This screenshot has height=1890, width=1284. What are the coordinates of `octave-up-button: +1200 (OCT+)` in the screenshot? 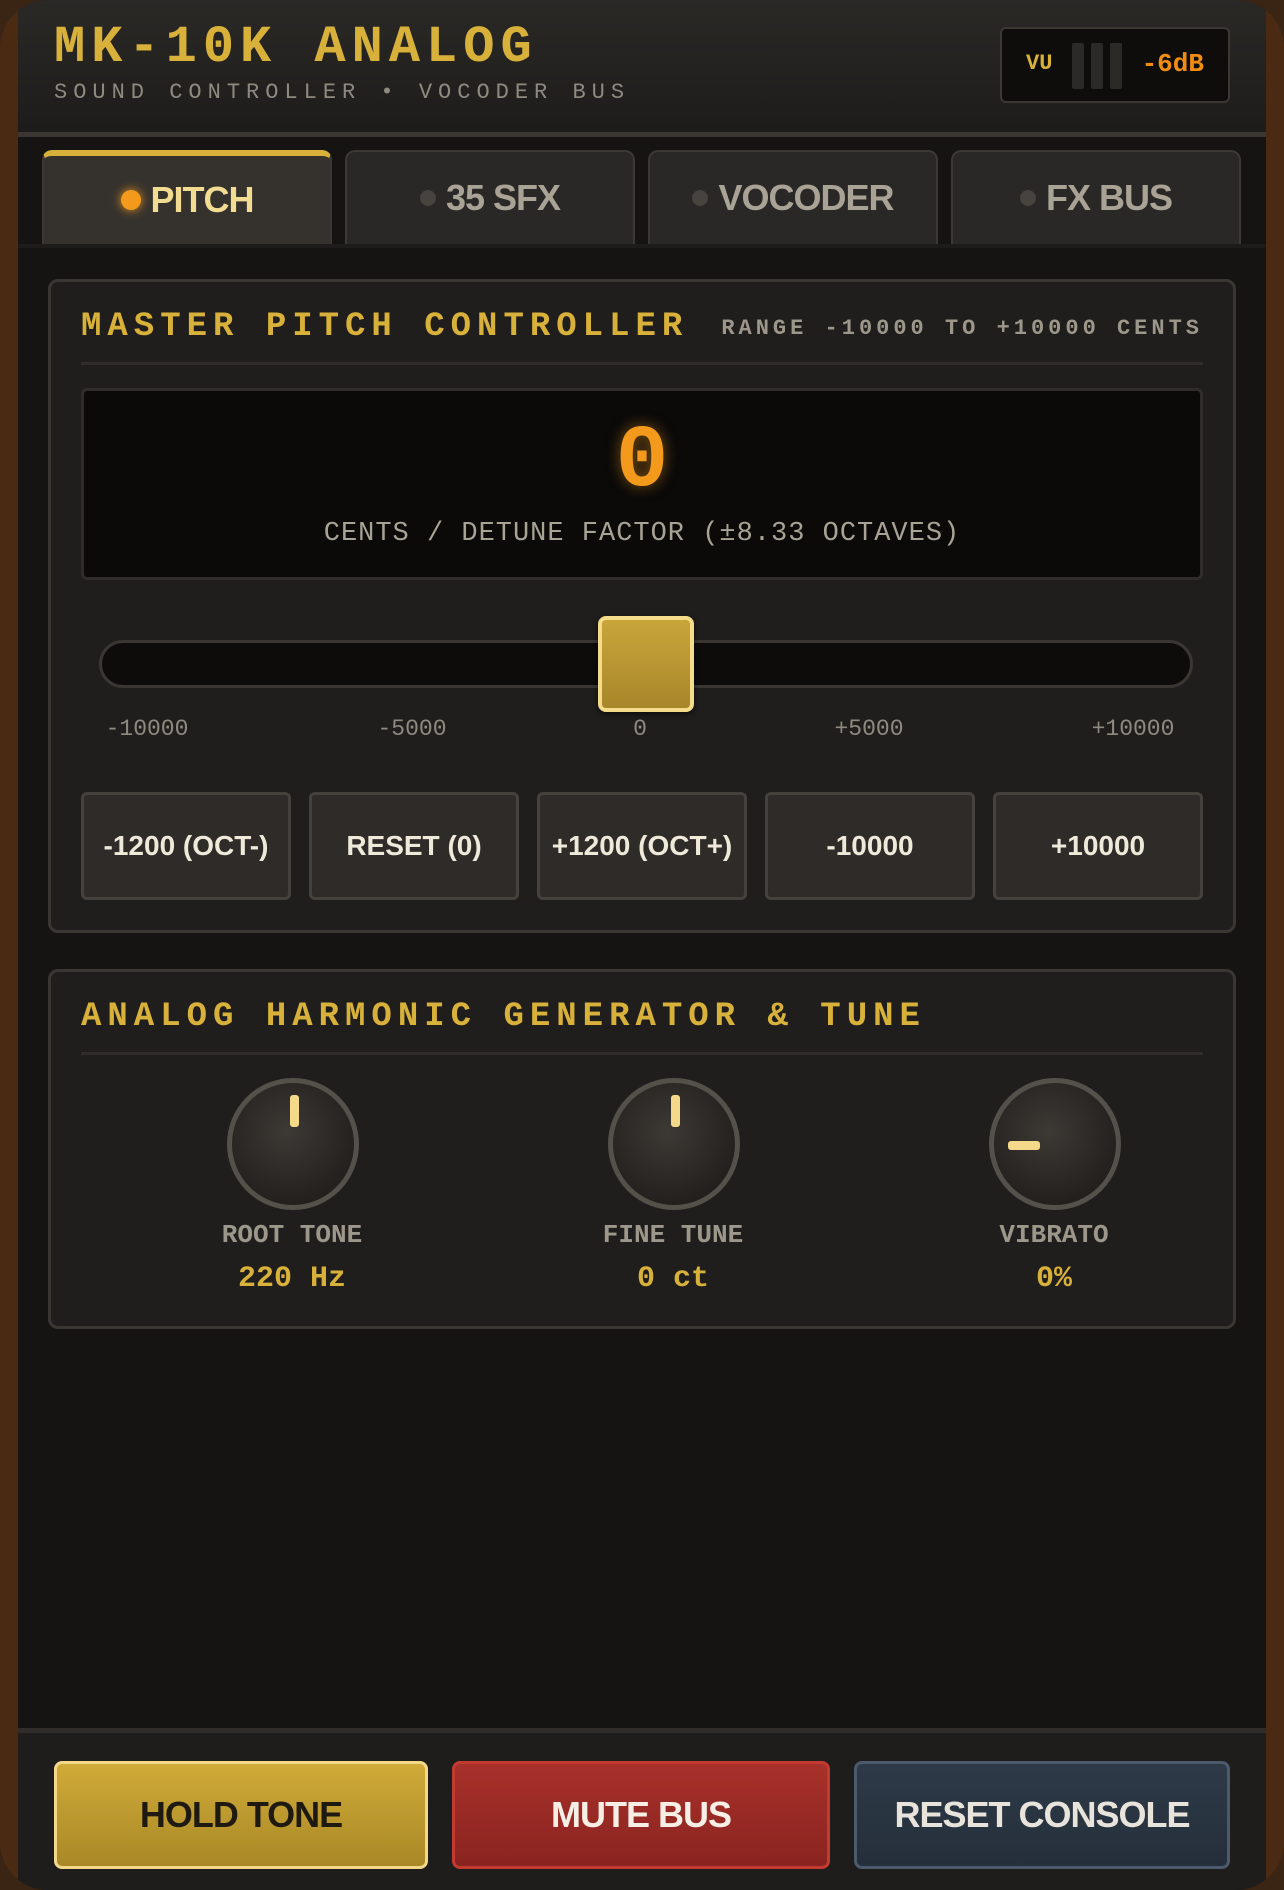 It's located at (642, 846).